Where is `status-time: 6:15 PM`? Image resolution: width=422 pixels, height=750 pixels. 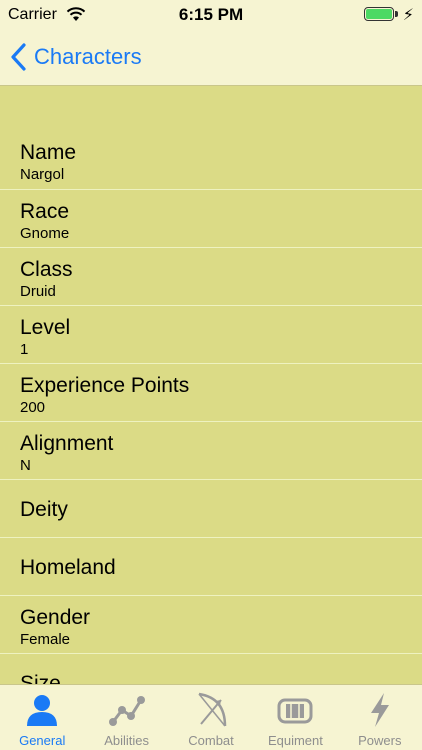 status-time: 6:15 PM is located at coordinates (211, 14).